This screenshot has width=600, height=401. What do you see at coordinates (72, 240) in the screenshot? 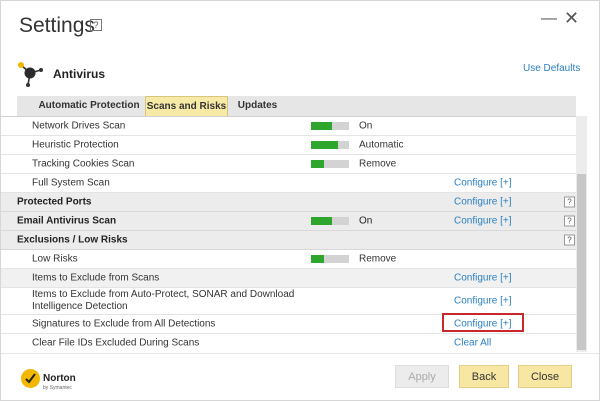
I see `section-label: Exclusions / Low Risks` at bounding box center [72, 240].